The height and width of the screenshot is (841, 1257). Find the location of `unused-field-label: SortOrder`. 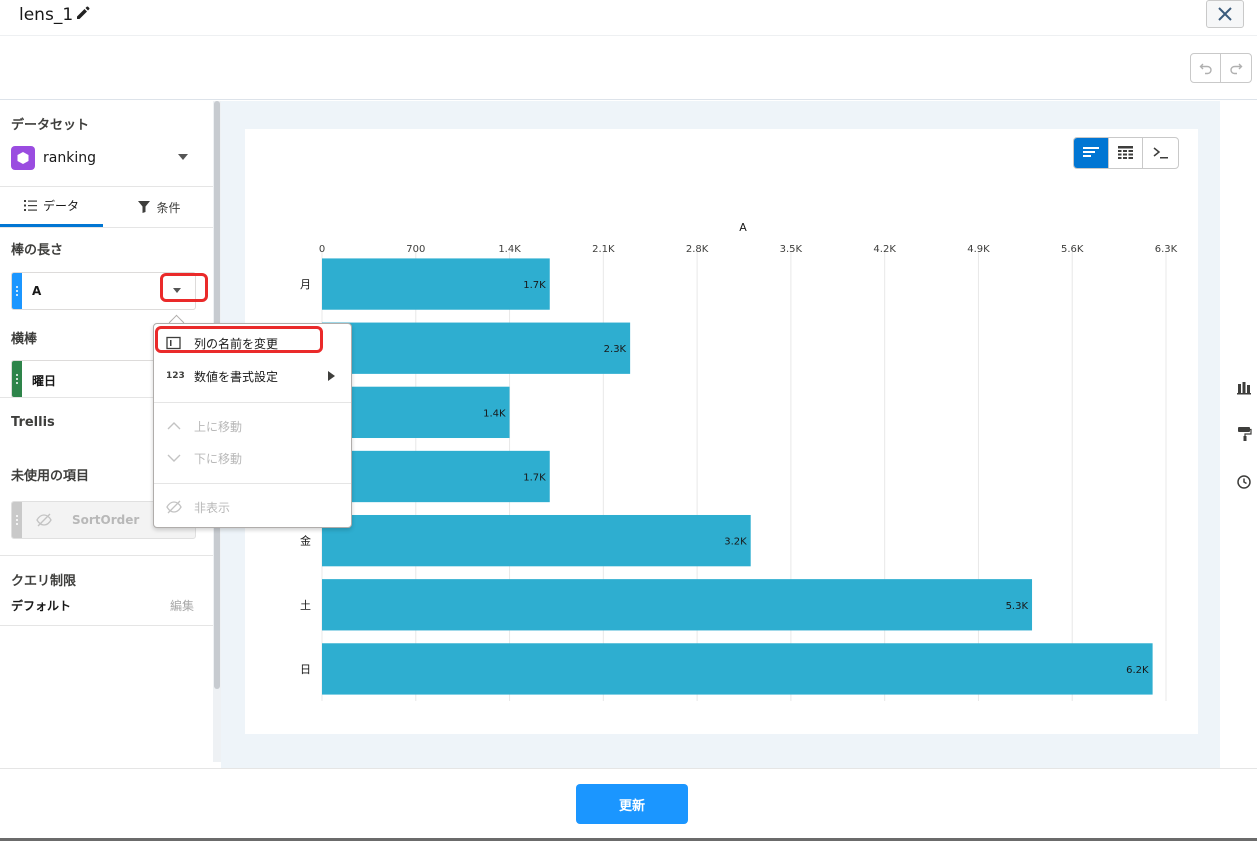

unused-field-label: SortOrder is located at coordinates (106, 520).